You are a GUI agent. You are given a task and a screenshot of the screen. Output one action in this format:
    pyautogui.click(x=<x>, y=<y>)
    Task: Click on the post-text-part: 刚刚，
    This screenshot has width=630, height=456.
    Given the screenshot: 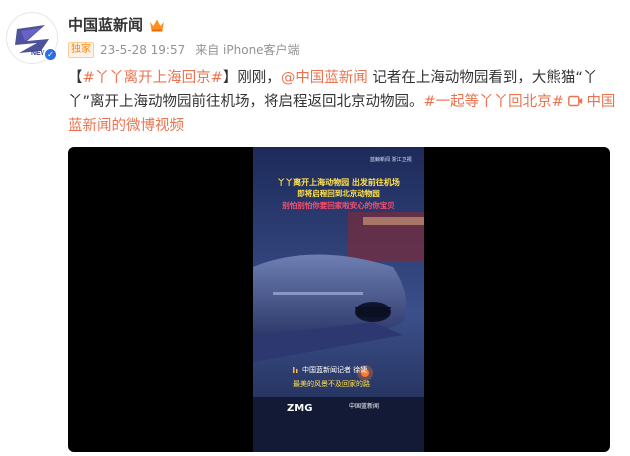 What is the action you would take?
    pyautogui.click(x=259, y=78)
    